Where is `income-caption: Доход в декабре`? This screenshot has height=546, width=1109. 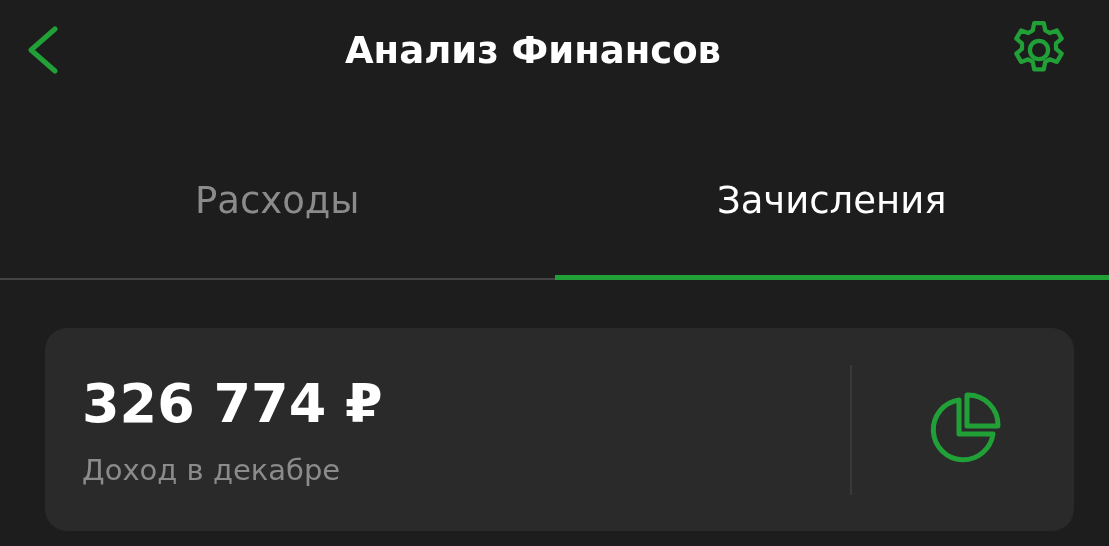 income-caption: Доход в декабре is located at coordinates (212, 470).